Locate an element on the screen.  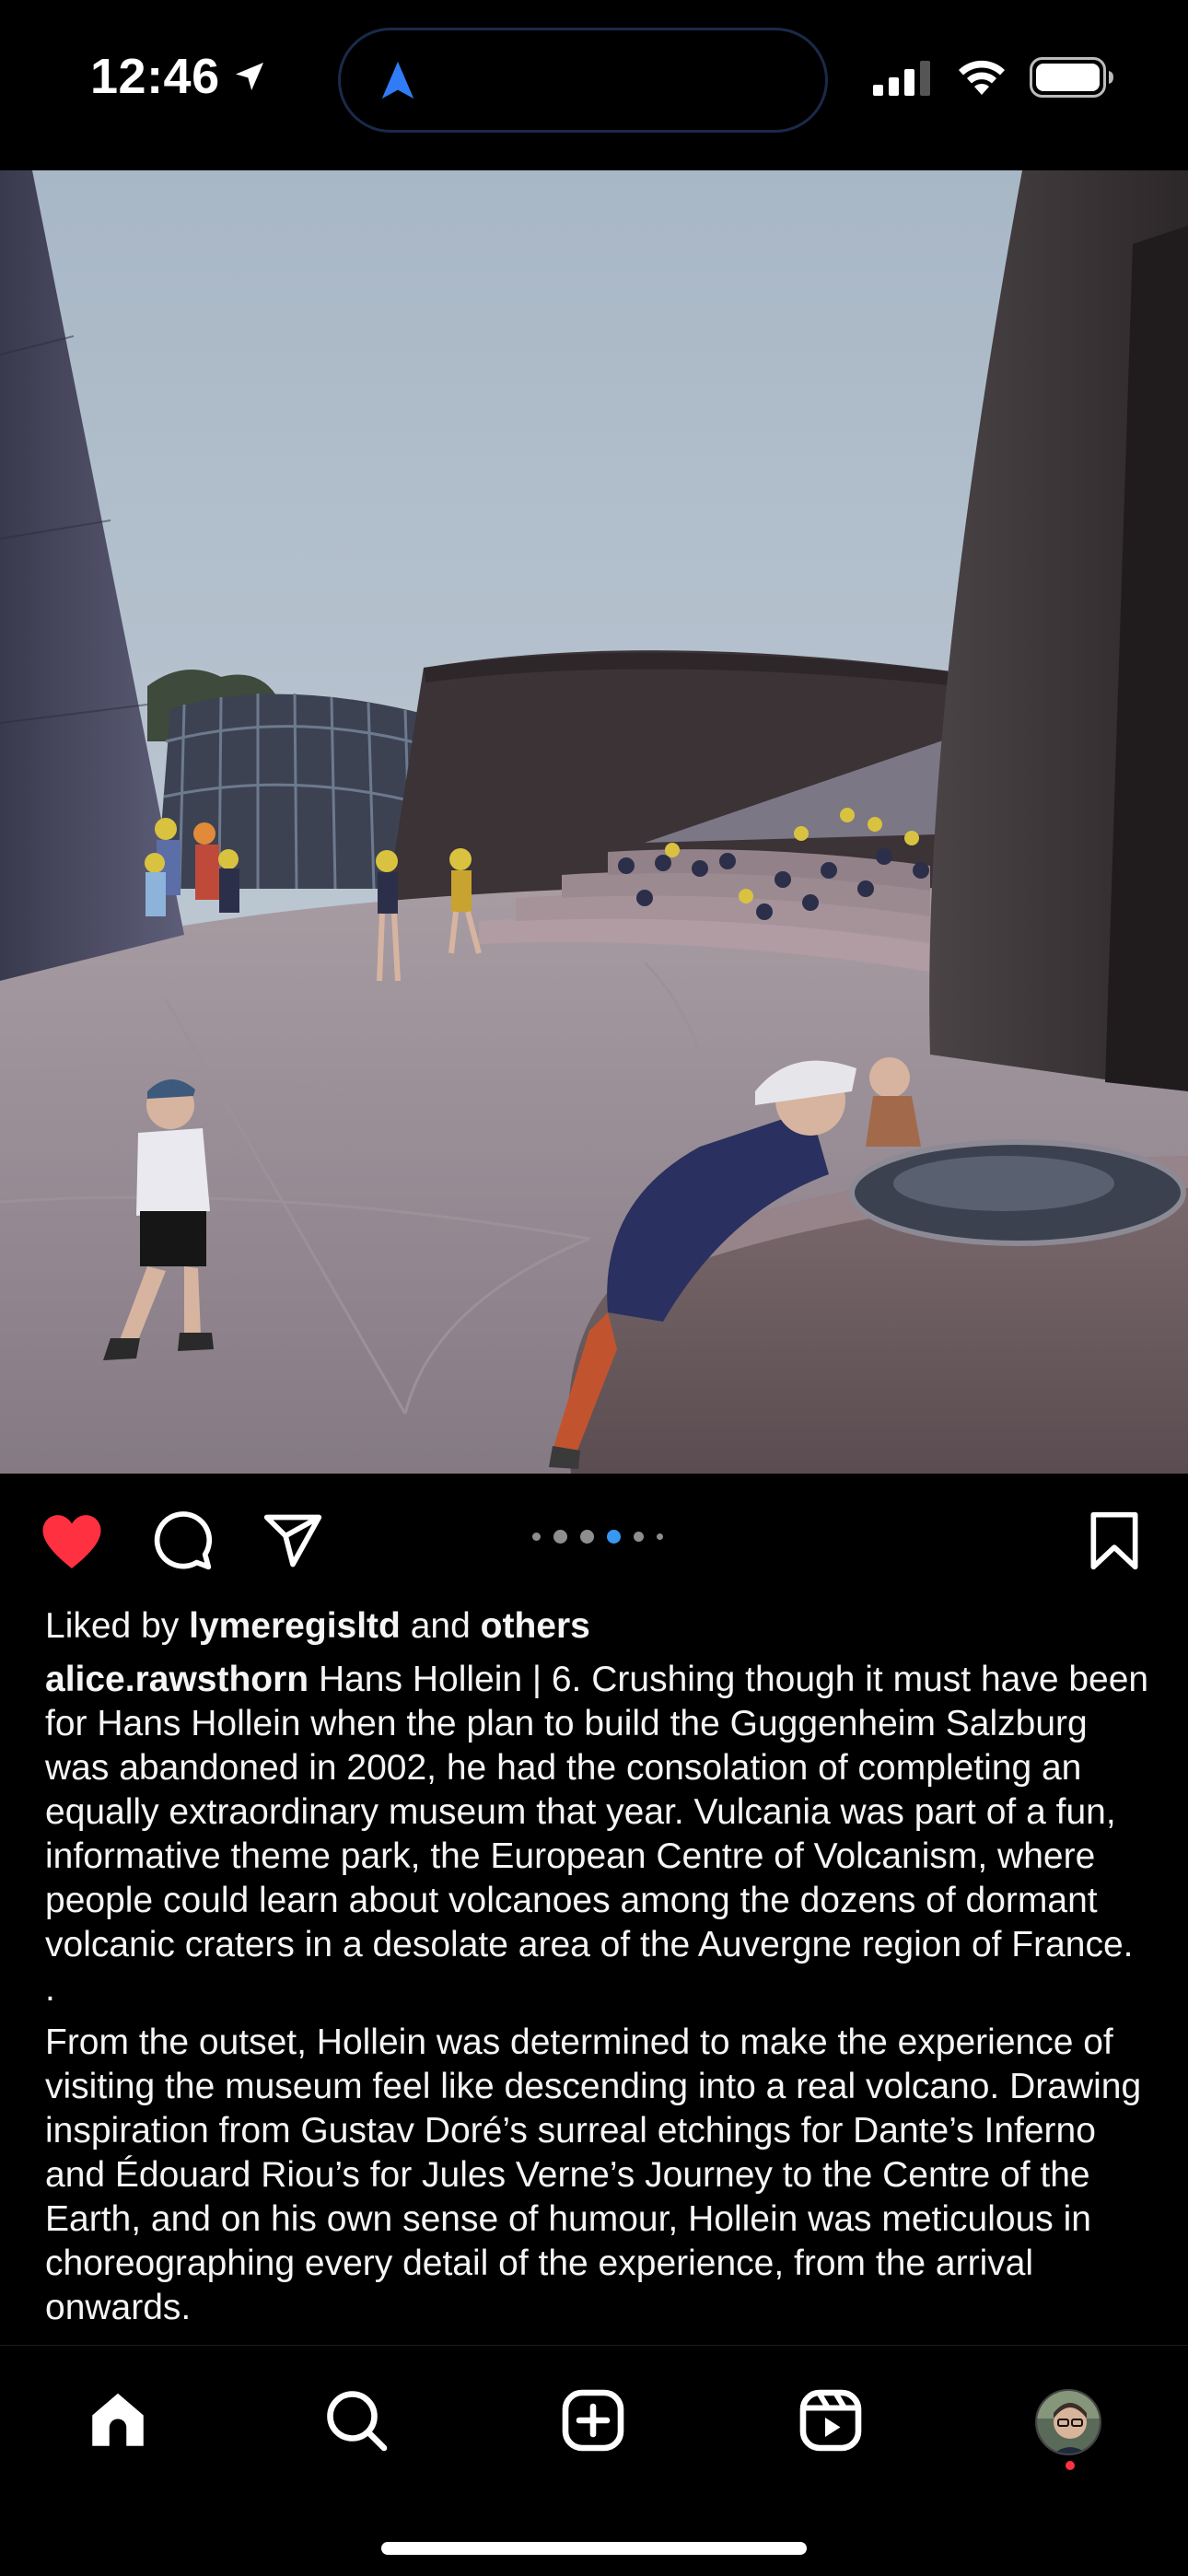
status-time-group: 12:46 is located at coordinates (179, 76).